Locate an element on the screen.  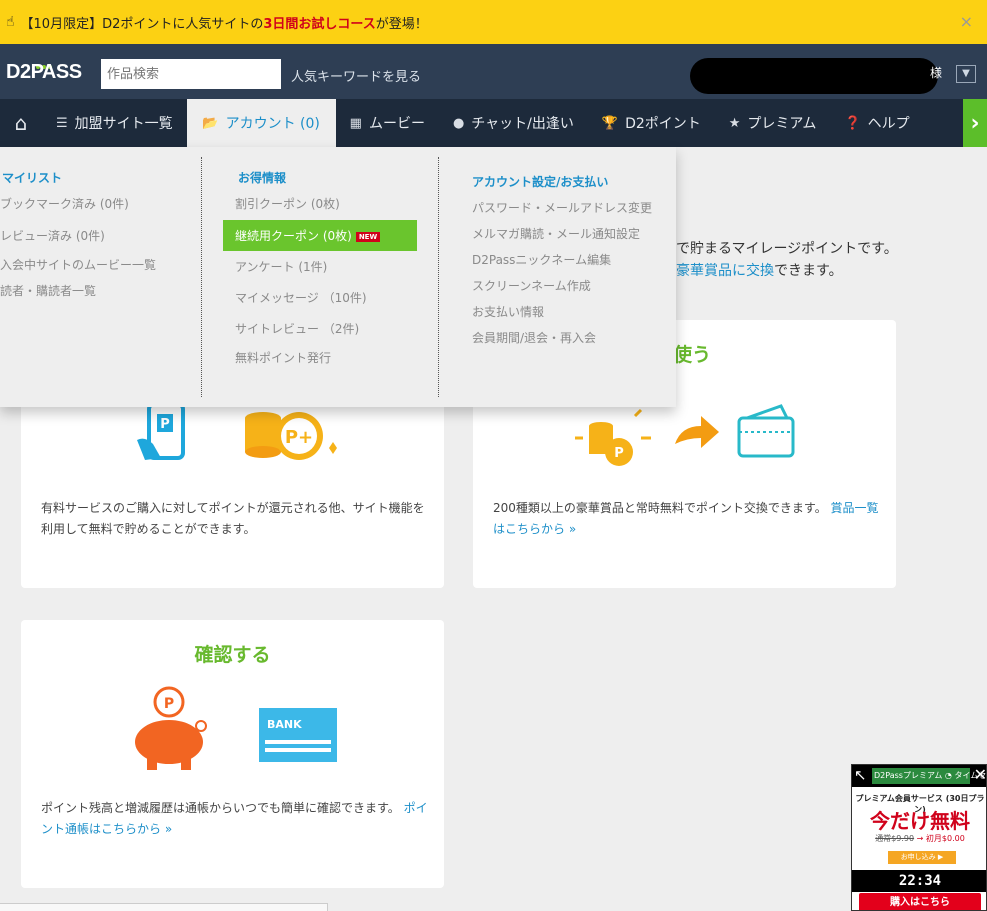
coin-stack-icon: P is located at coordinates (613, 437).